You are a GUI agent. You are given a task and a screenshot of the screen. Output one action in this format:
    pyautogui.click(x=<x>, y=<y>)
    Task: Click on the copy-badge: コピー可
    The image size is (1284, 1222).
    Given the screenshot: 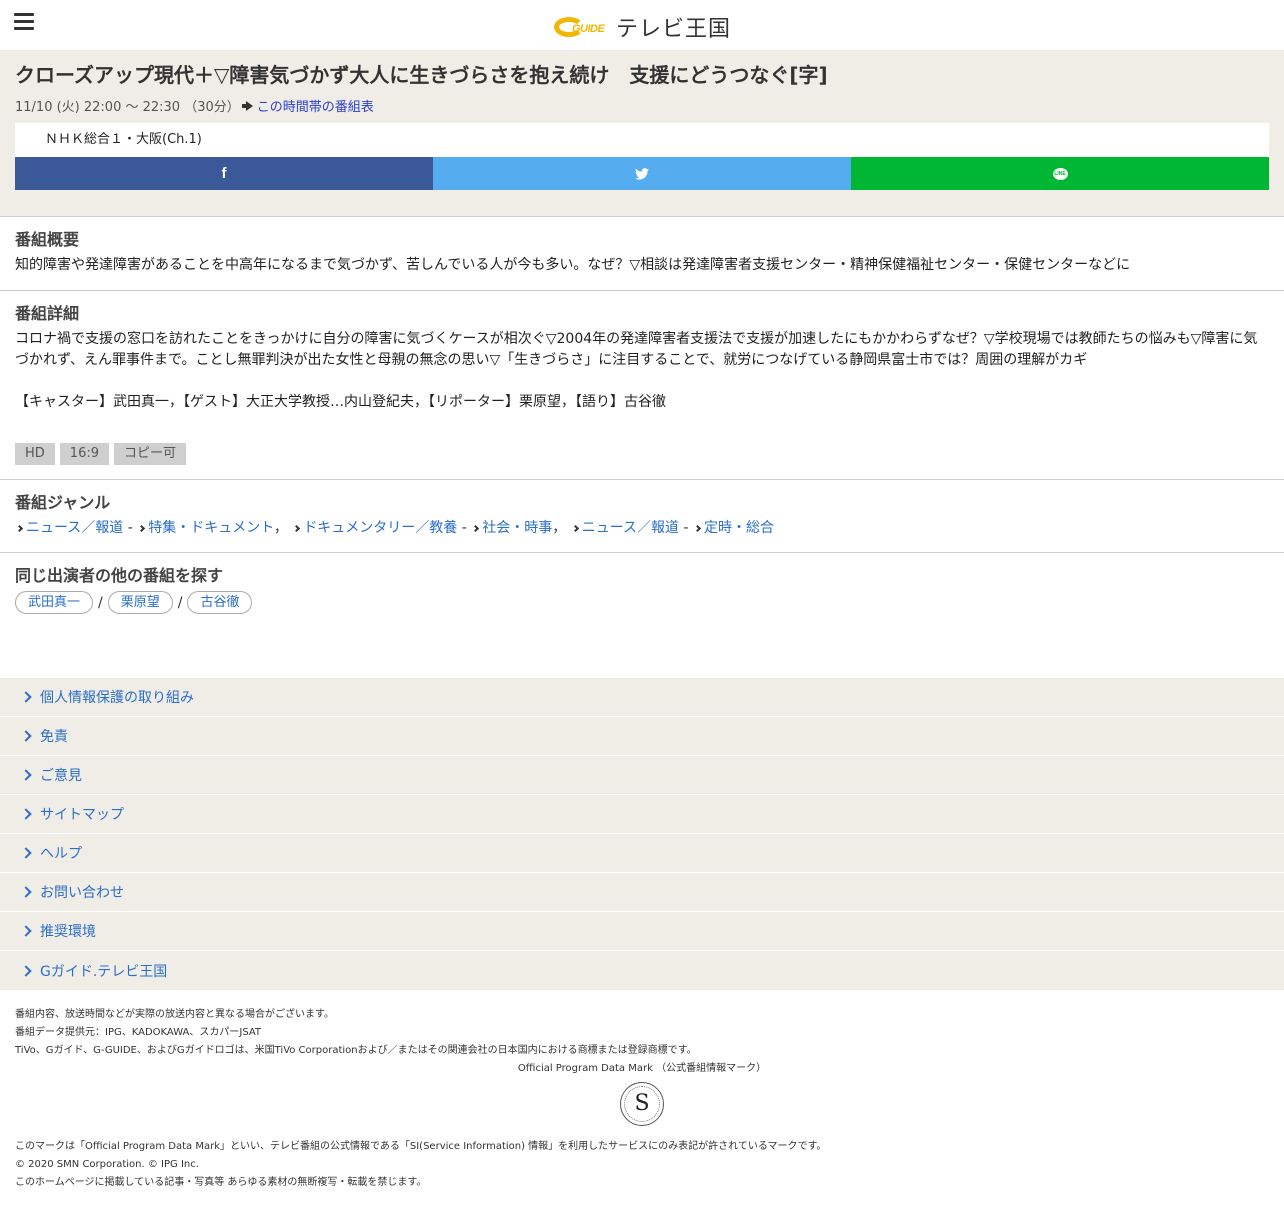 What is the action you would take?
    pyautogui.click(x=150, y=454)
    